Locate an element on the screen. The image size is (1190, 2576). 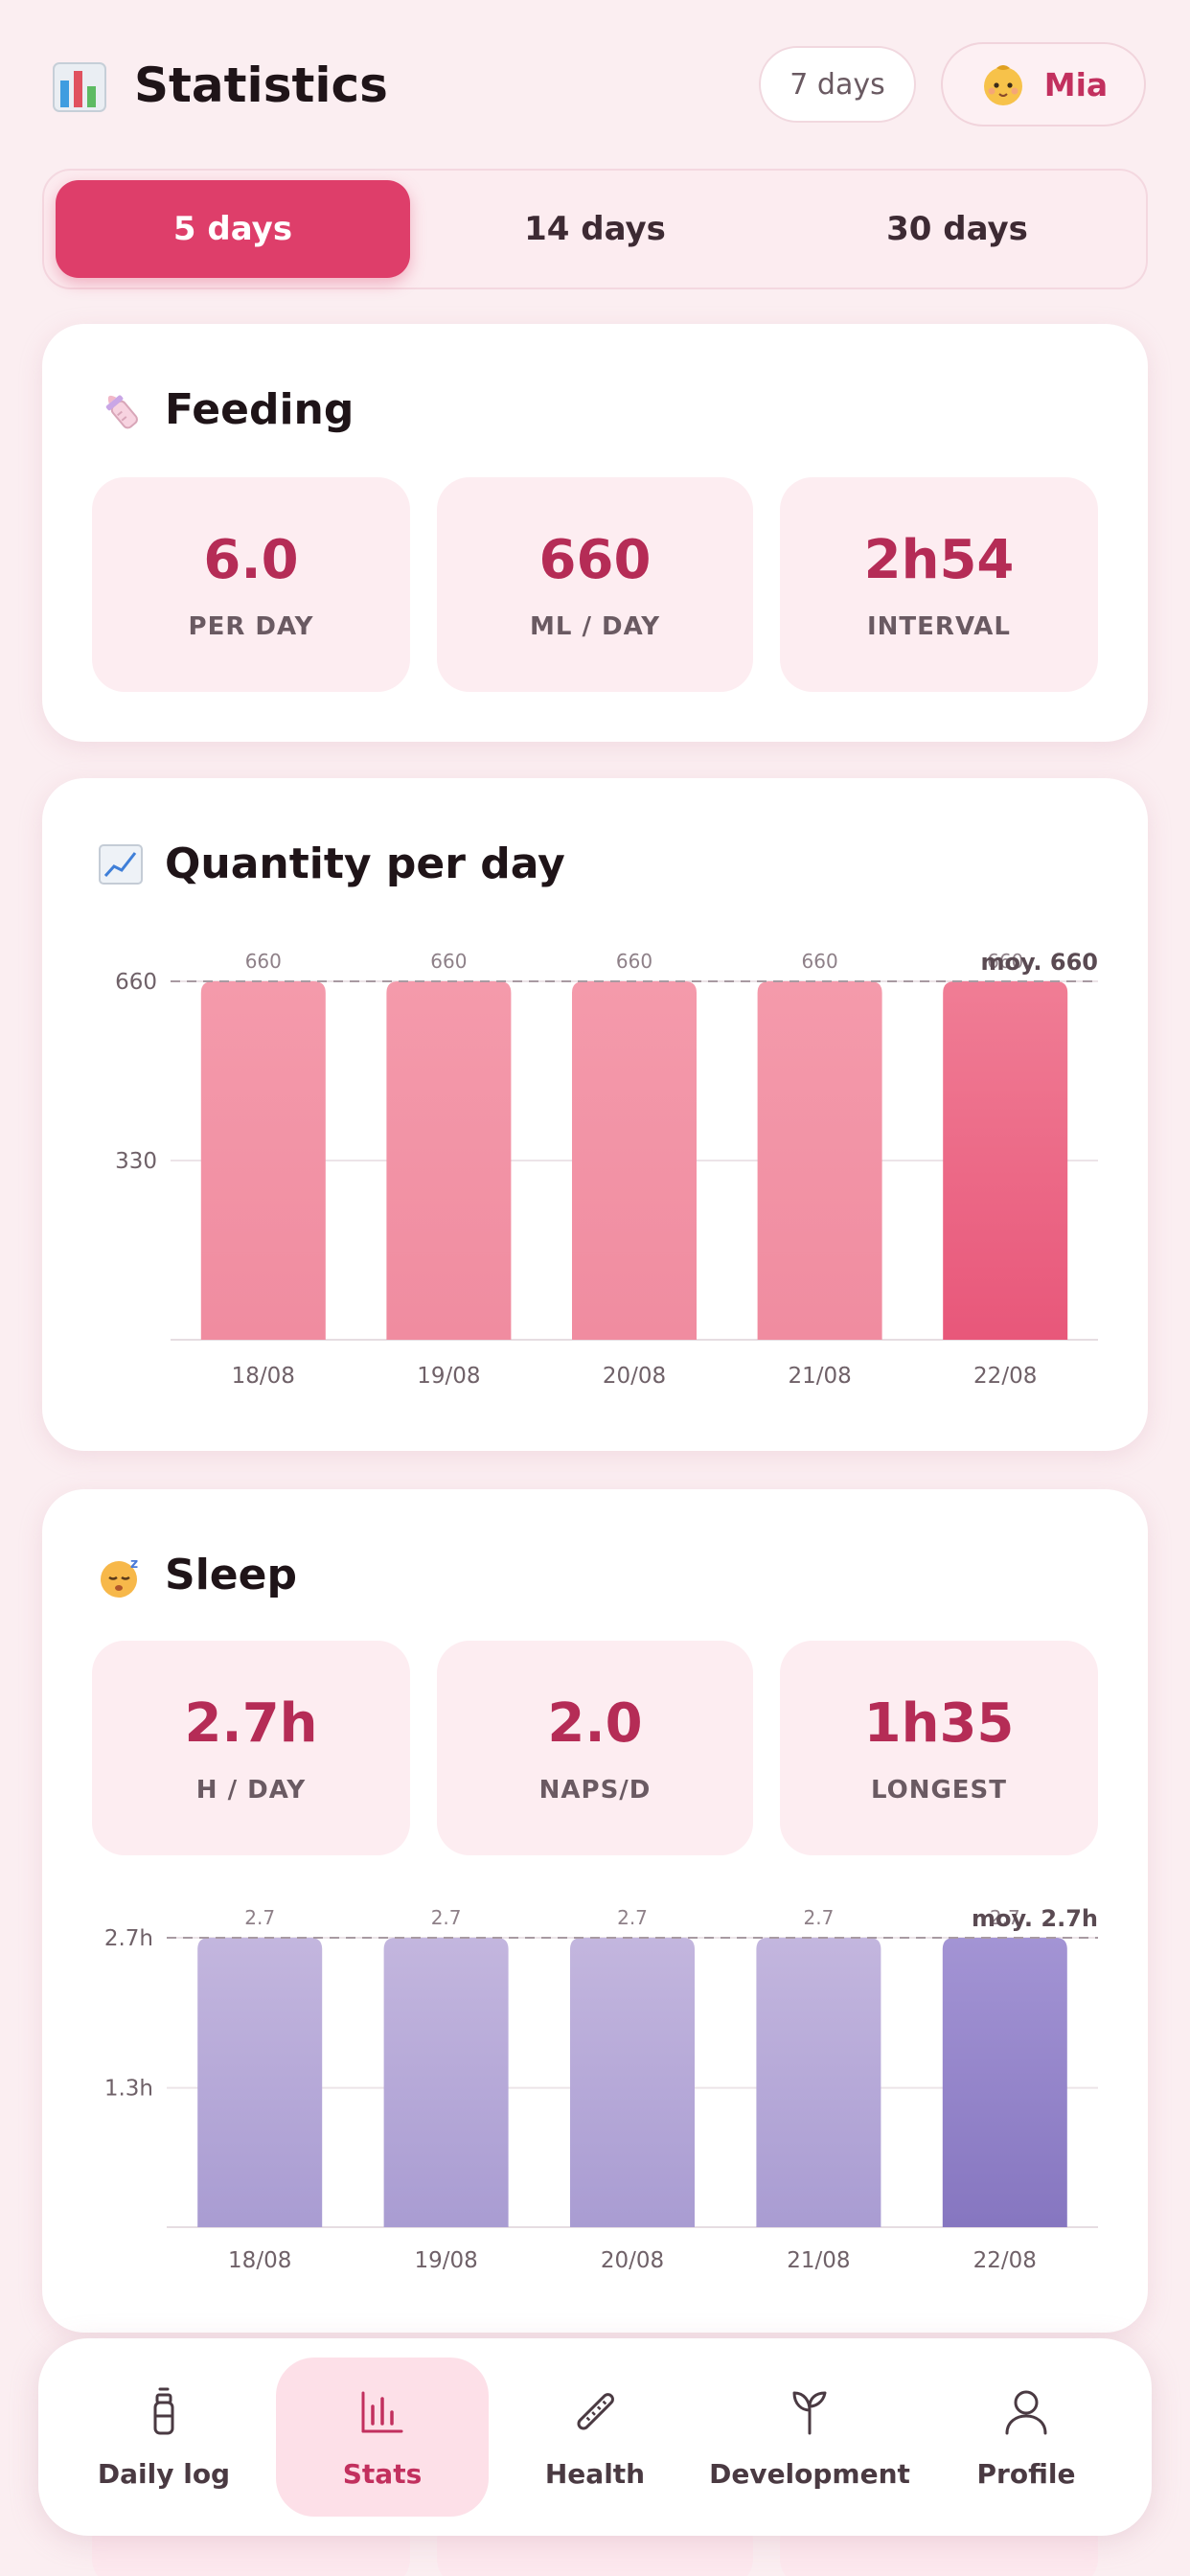
bar-chart-emoji-icon is located at coordinates (80, 87).